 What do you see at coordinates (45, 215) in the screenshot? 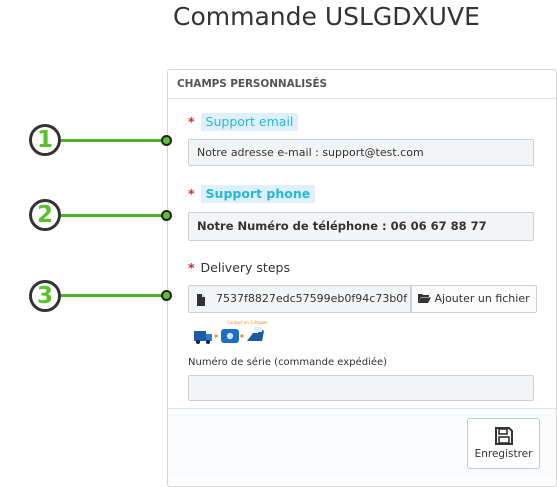
I see `callout-number: 2` at bounding box center [45, 215].